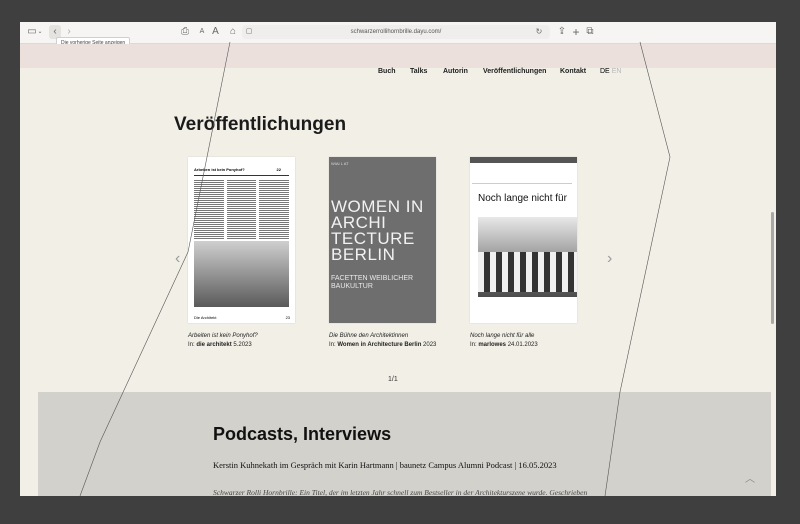  I want to click on reader-button: A, so click(215, 32).